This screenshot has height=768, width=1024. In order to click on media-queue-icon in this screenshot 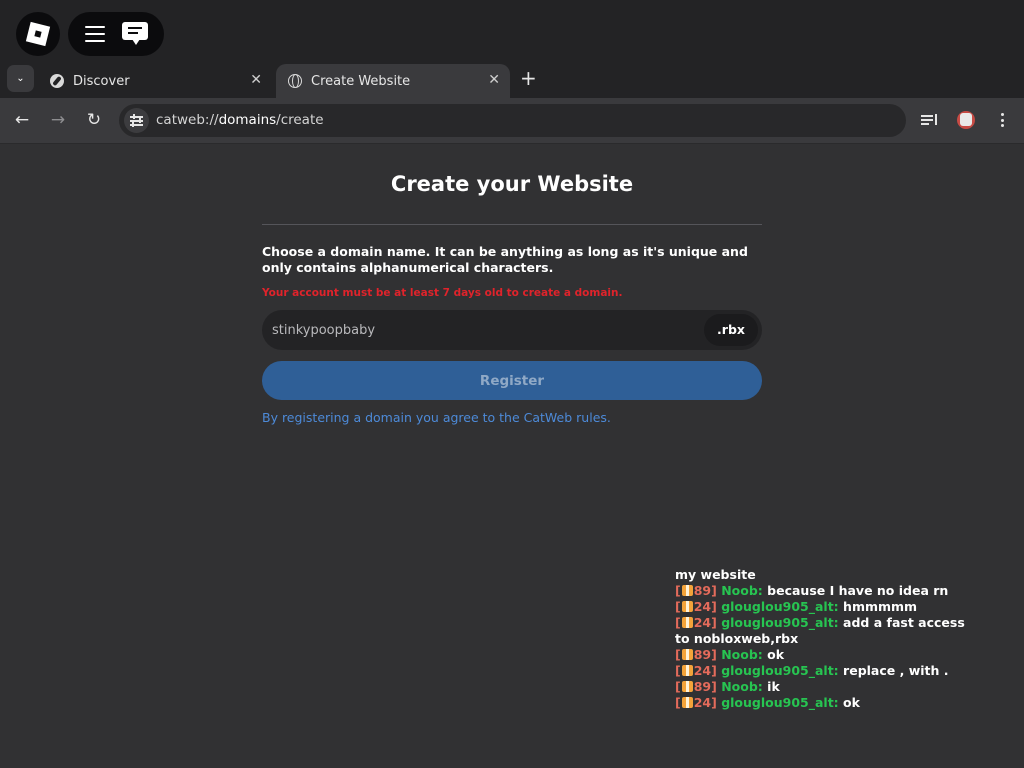, I will do `click(931, 120)`.